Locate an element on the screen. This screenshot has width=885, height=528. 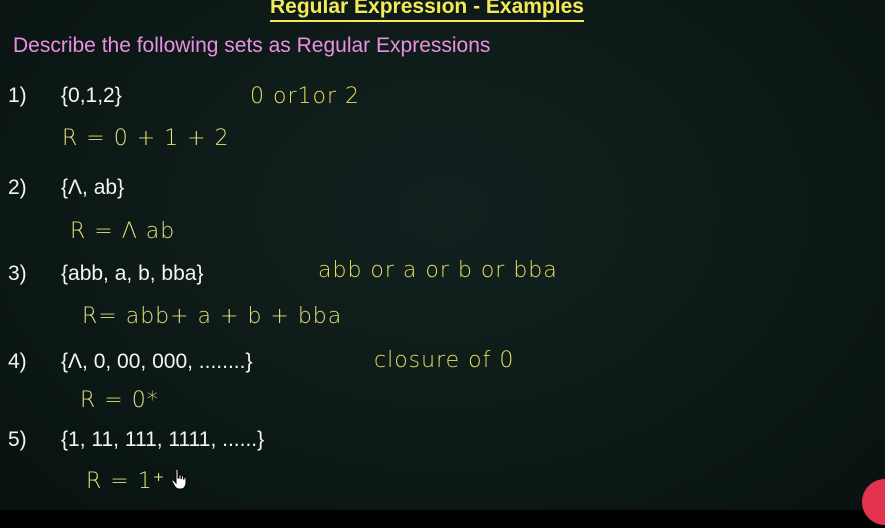
item-note: abb or a or b or bba is located at coordinates (438, 270).